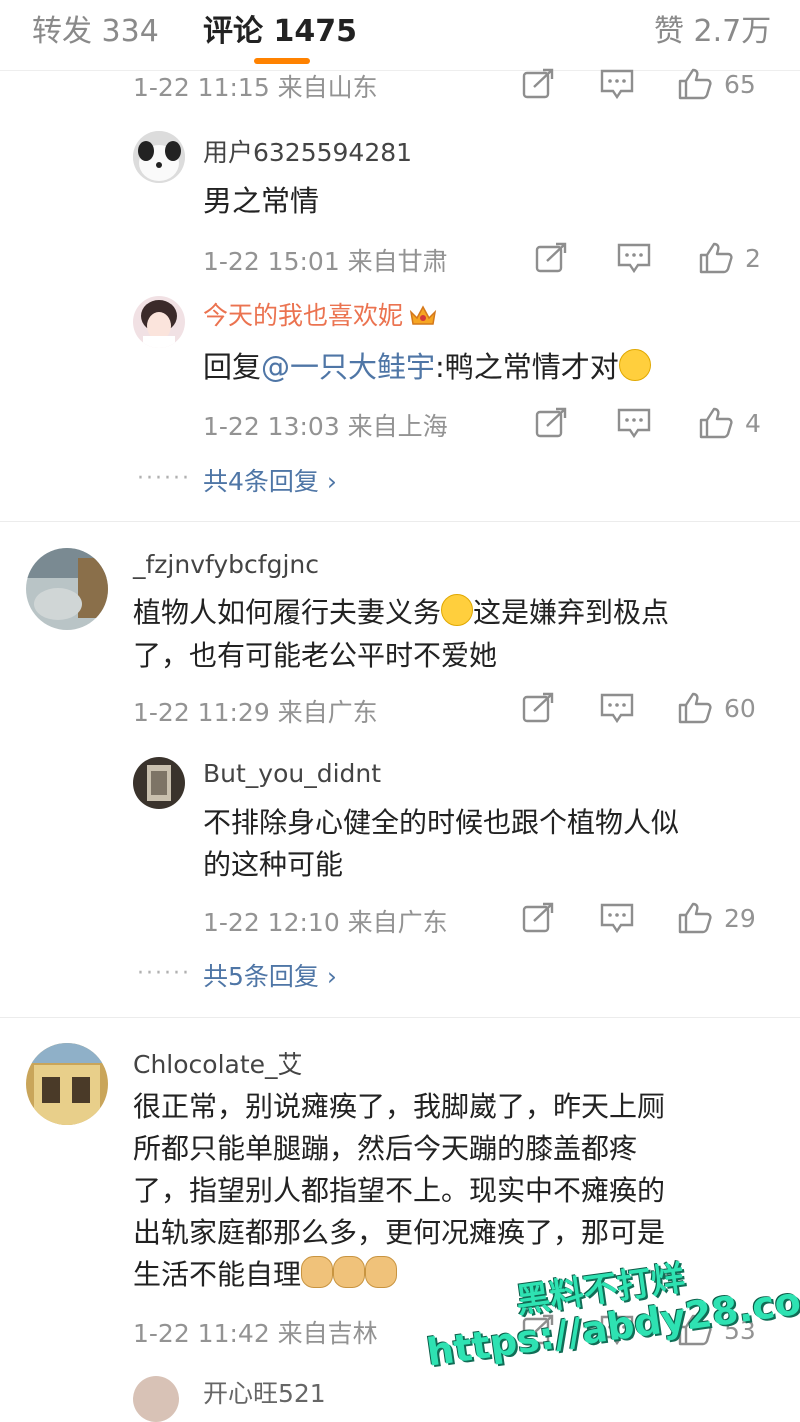 Image resolution: width=800 pixels, height=1422 pixels. What do you see at coordinates (280, 28) in the screenshot?
I see `tab-comments: 评论 1475` at bounding box center [280, 28].